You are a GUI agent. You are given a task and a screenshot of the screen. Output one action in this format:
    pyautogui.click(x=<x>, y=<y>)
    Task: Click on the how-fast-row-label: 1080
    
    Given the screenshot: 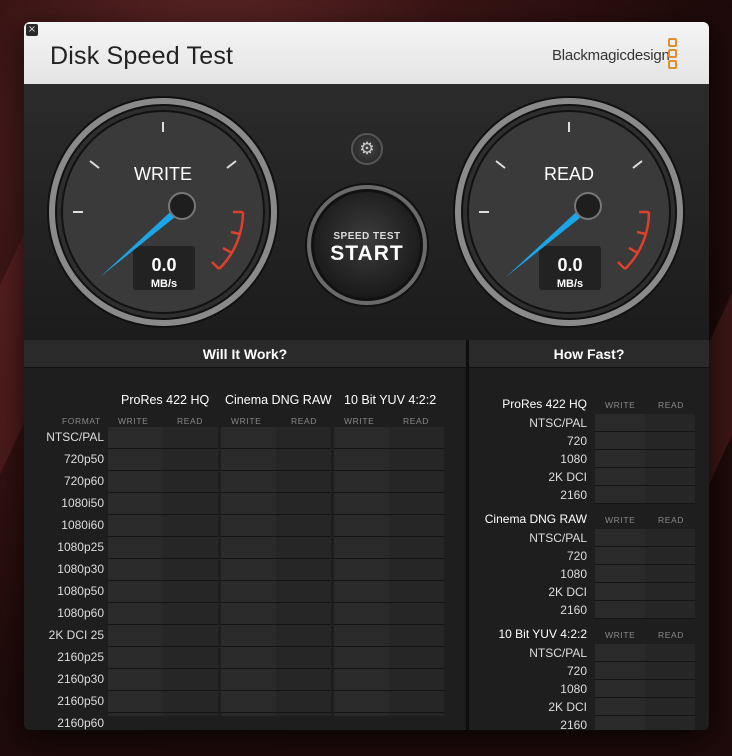 What is the action you would take?
    pyautogui.click(x=573, y=689)
    